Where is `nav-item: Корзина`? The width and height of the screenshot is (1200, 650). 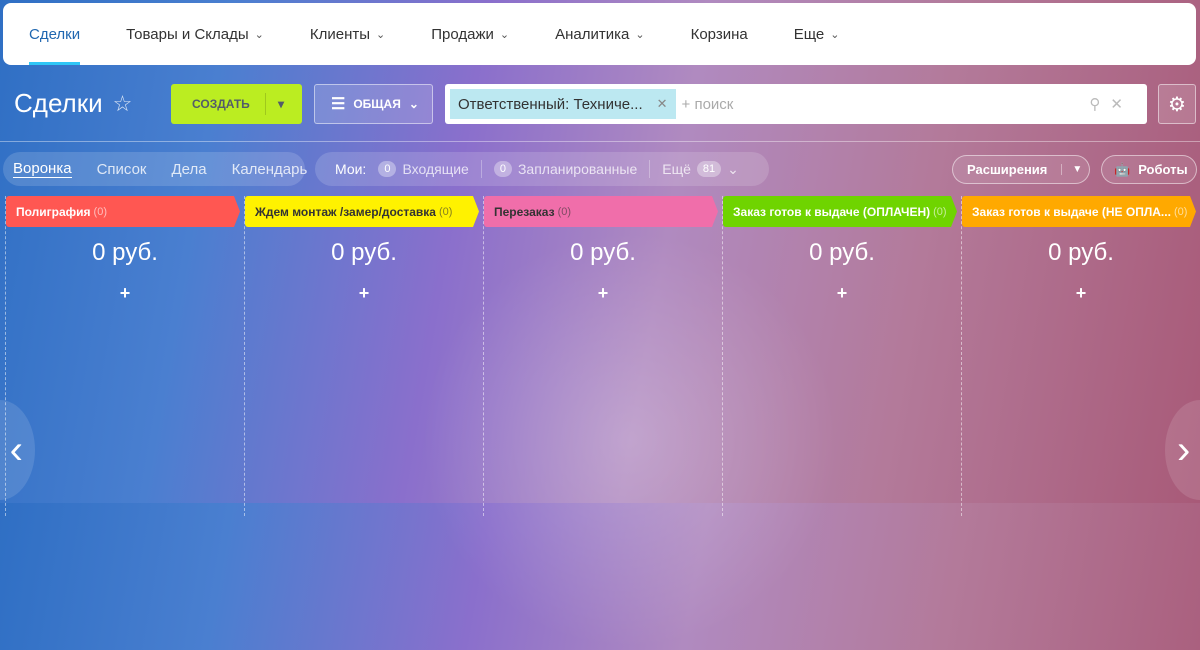
nav-item: Корзина is located at coordinates (719, 34).